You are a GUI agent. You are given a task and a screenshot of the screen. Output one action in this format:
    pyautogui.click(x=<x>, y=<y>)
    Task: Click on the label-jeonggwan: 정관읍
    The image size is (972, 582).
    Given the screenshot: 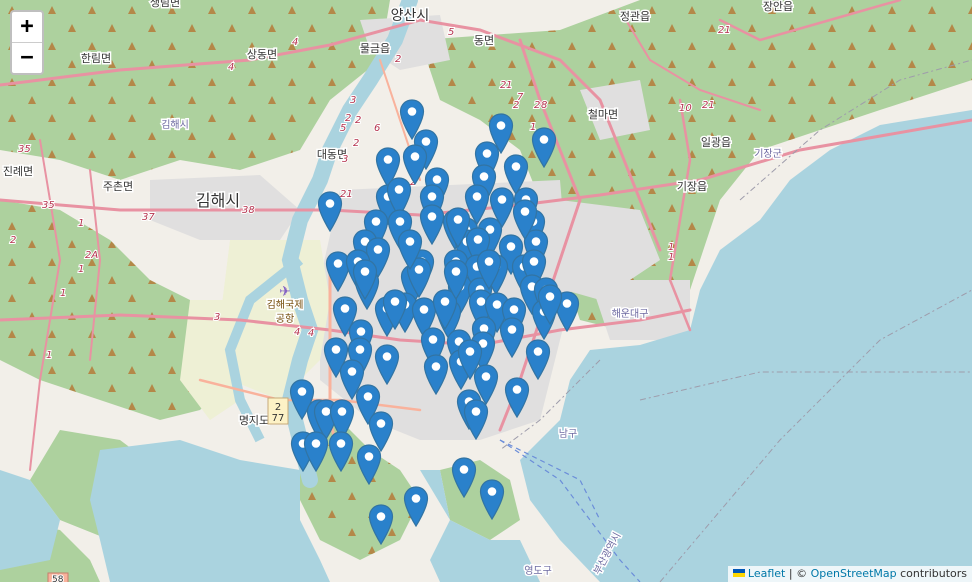 What is the action you would take?
    pyautogui.click(x=635, y=16)
    